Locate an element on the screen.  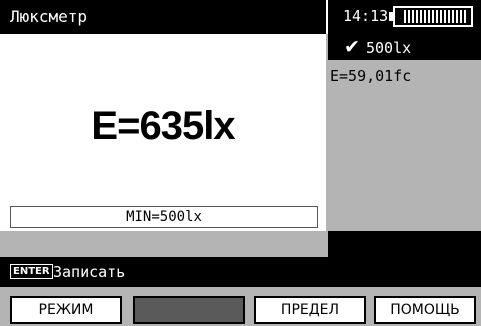
header-divider is located at coordinates (327, 17).